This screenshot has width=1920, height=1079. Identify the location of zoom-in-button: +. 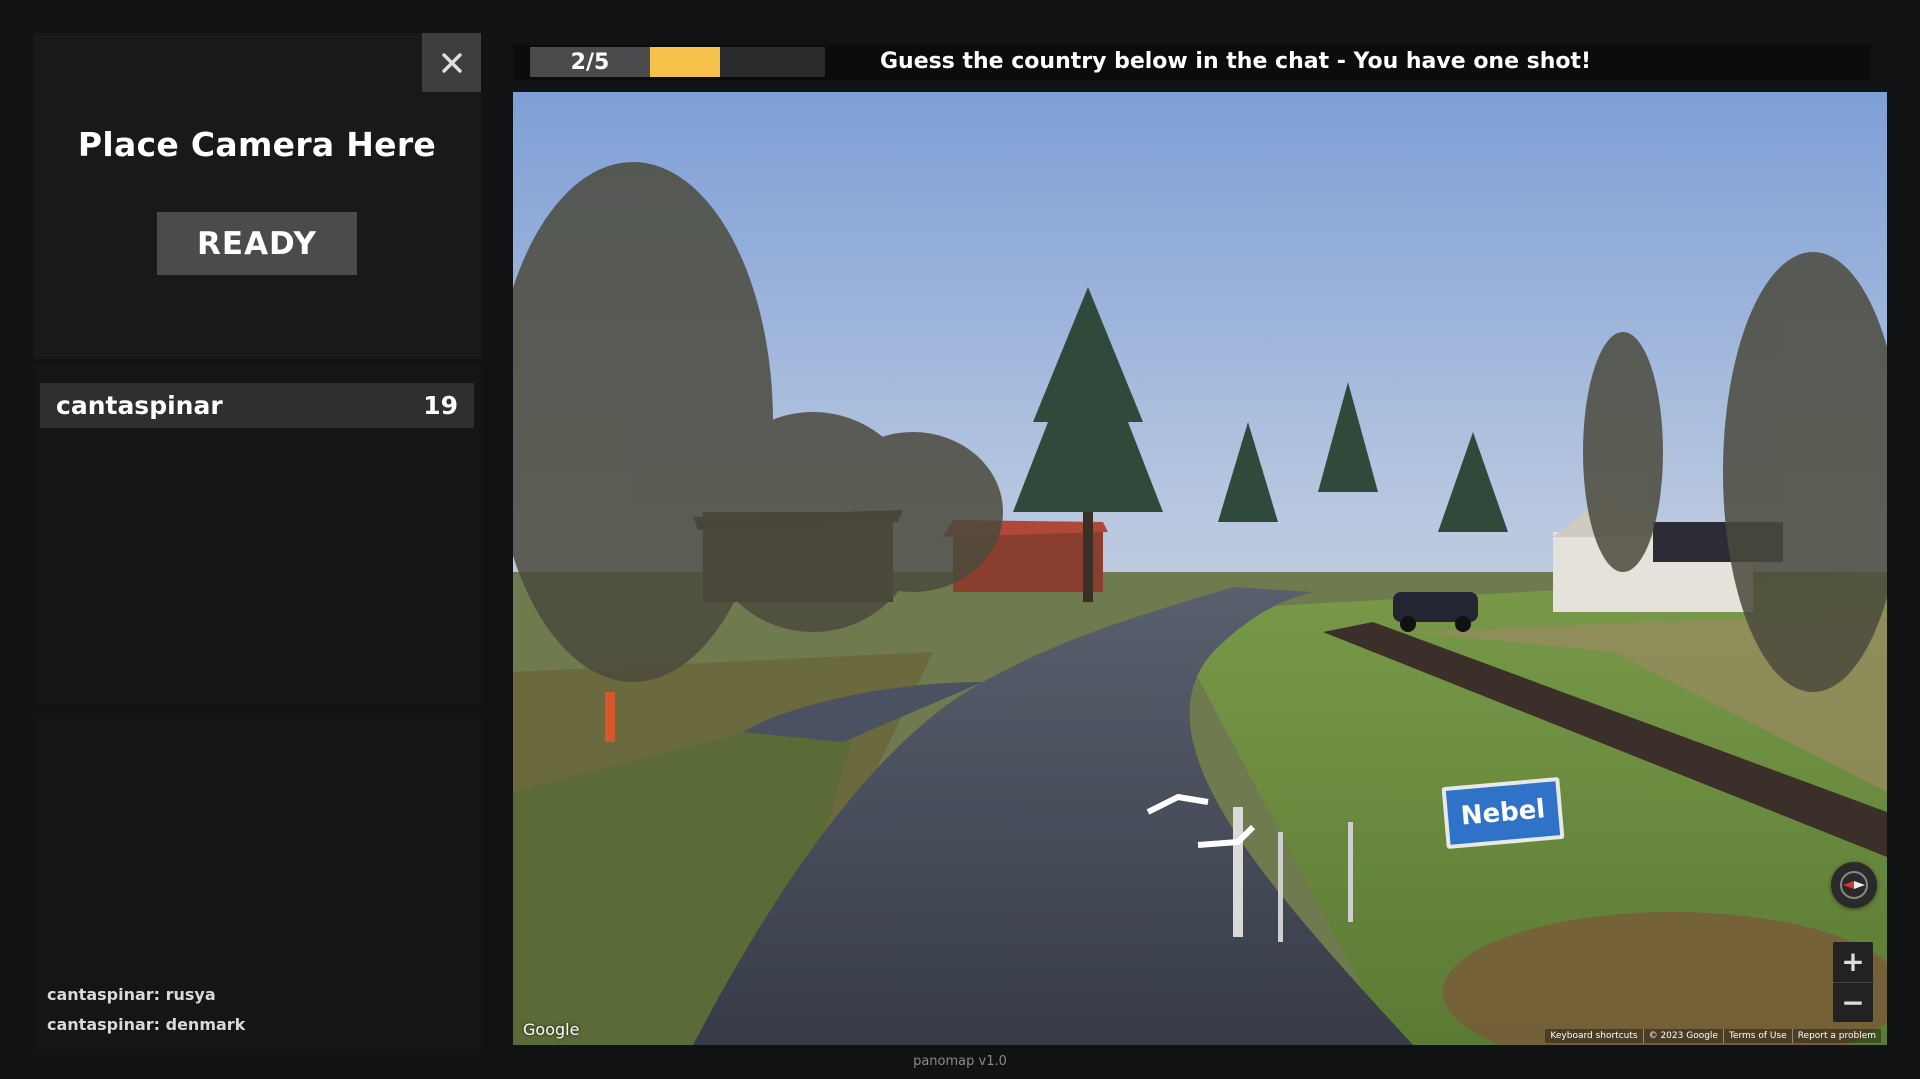
(1853, 962).